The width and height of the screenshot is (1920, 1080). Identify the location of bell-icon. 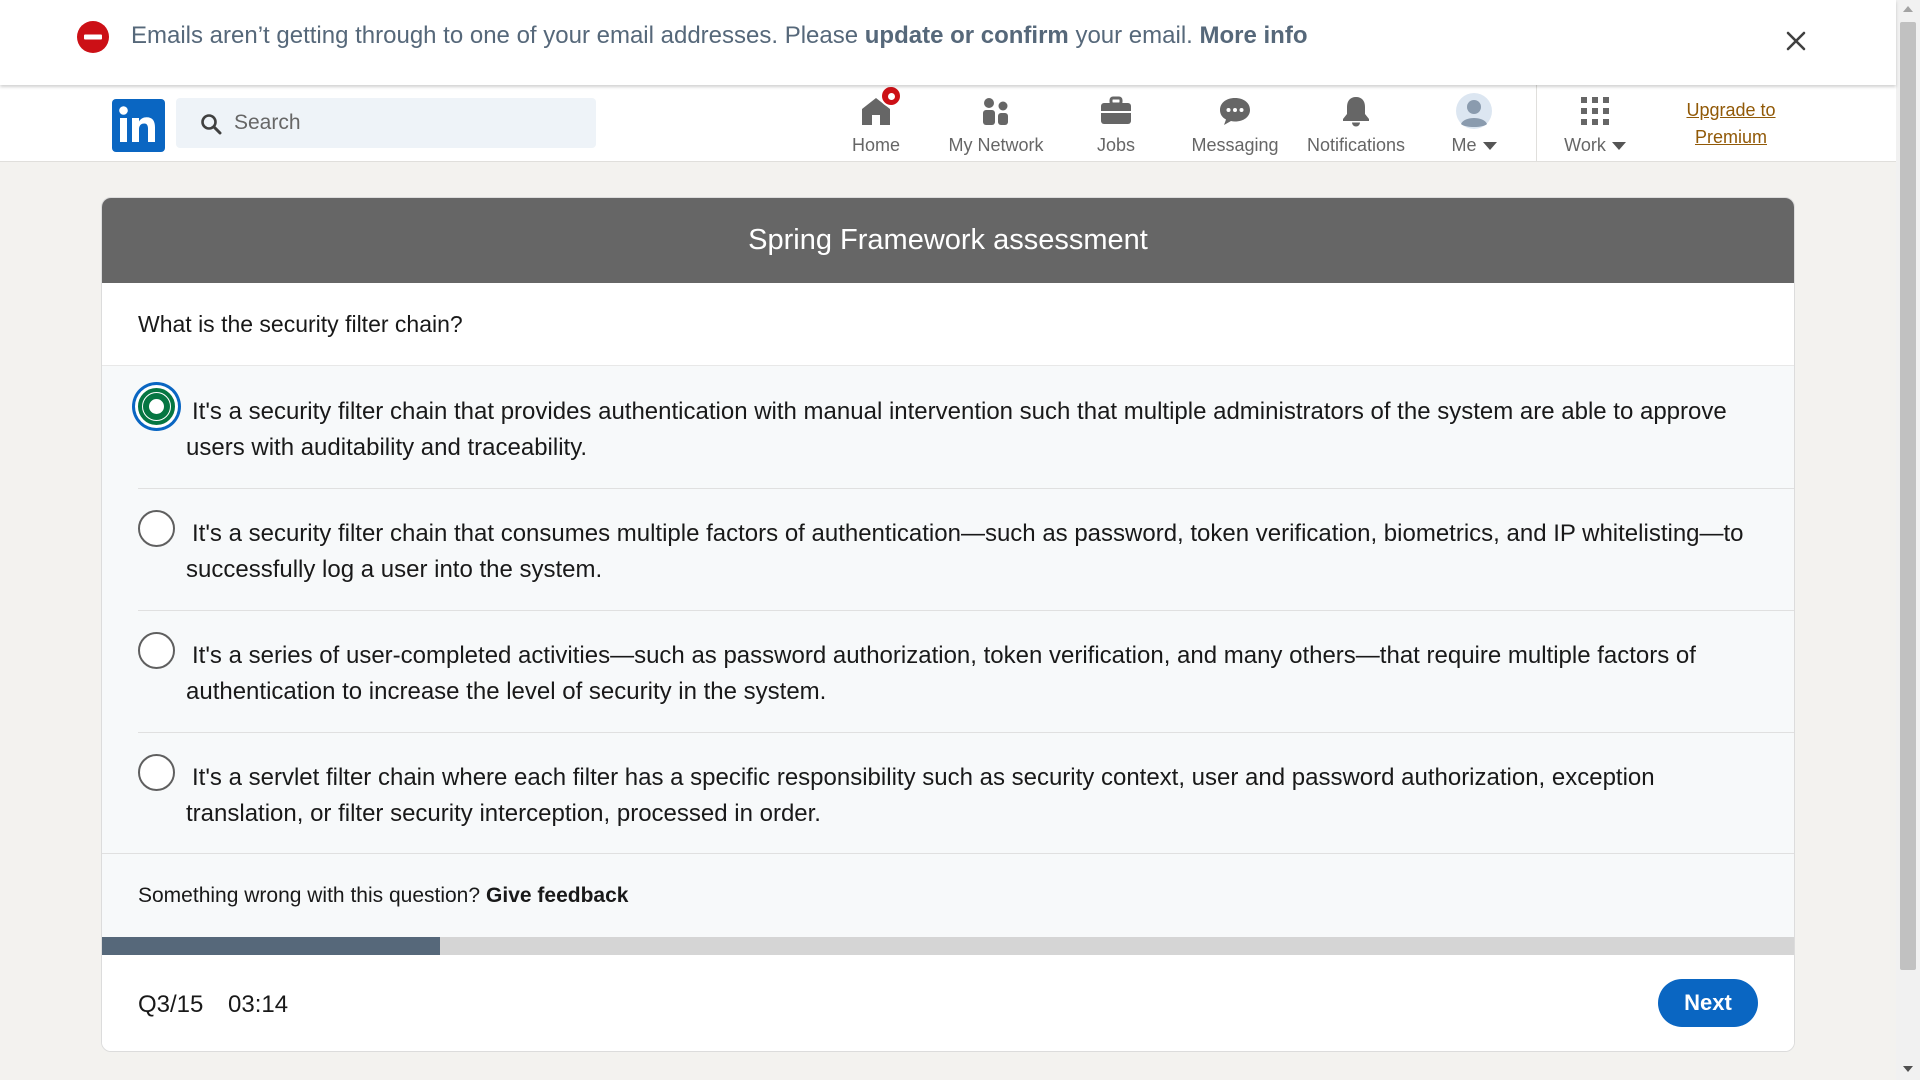
(1356, 111).